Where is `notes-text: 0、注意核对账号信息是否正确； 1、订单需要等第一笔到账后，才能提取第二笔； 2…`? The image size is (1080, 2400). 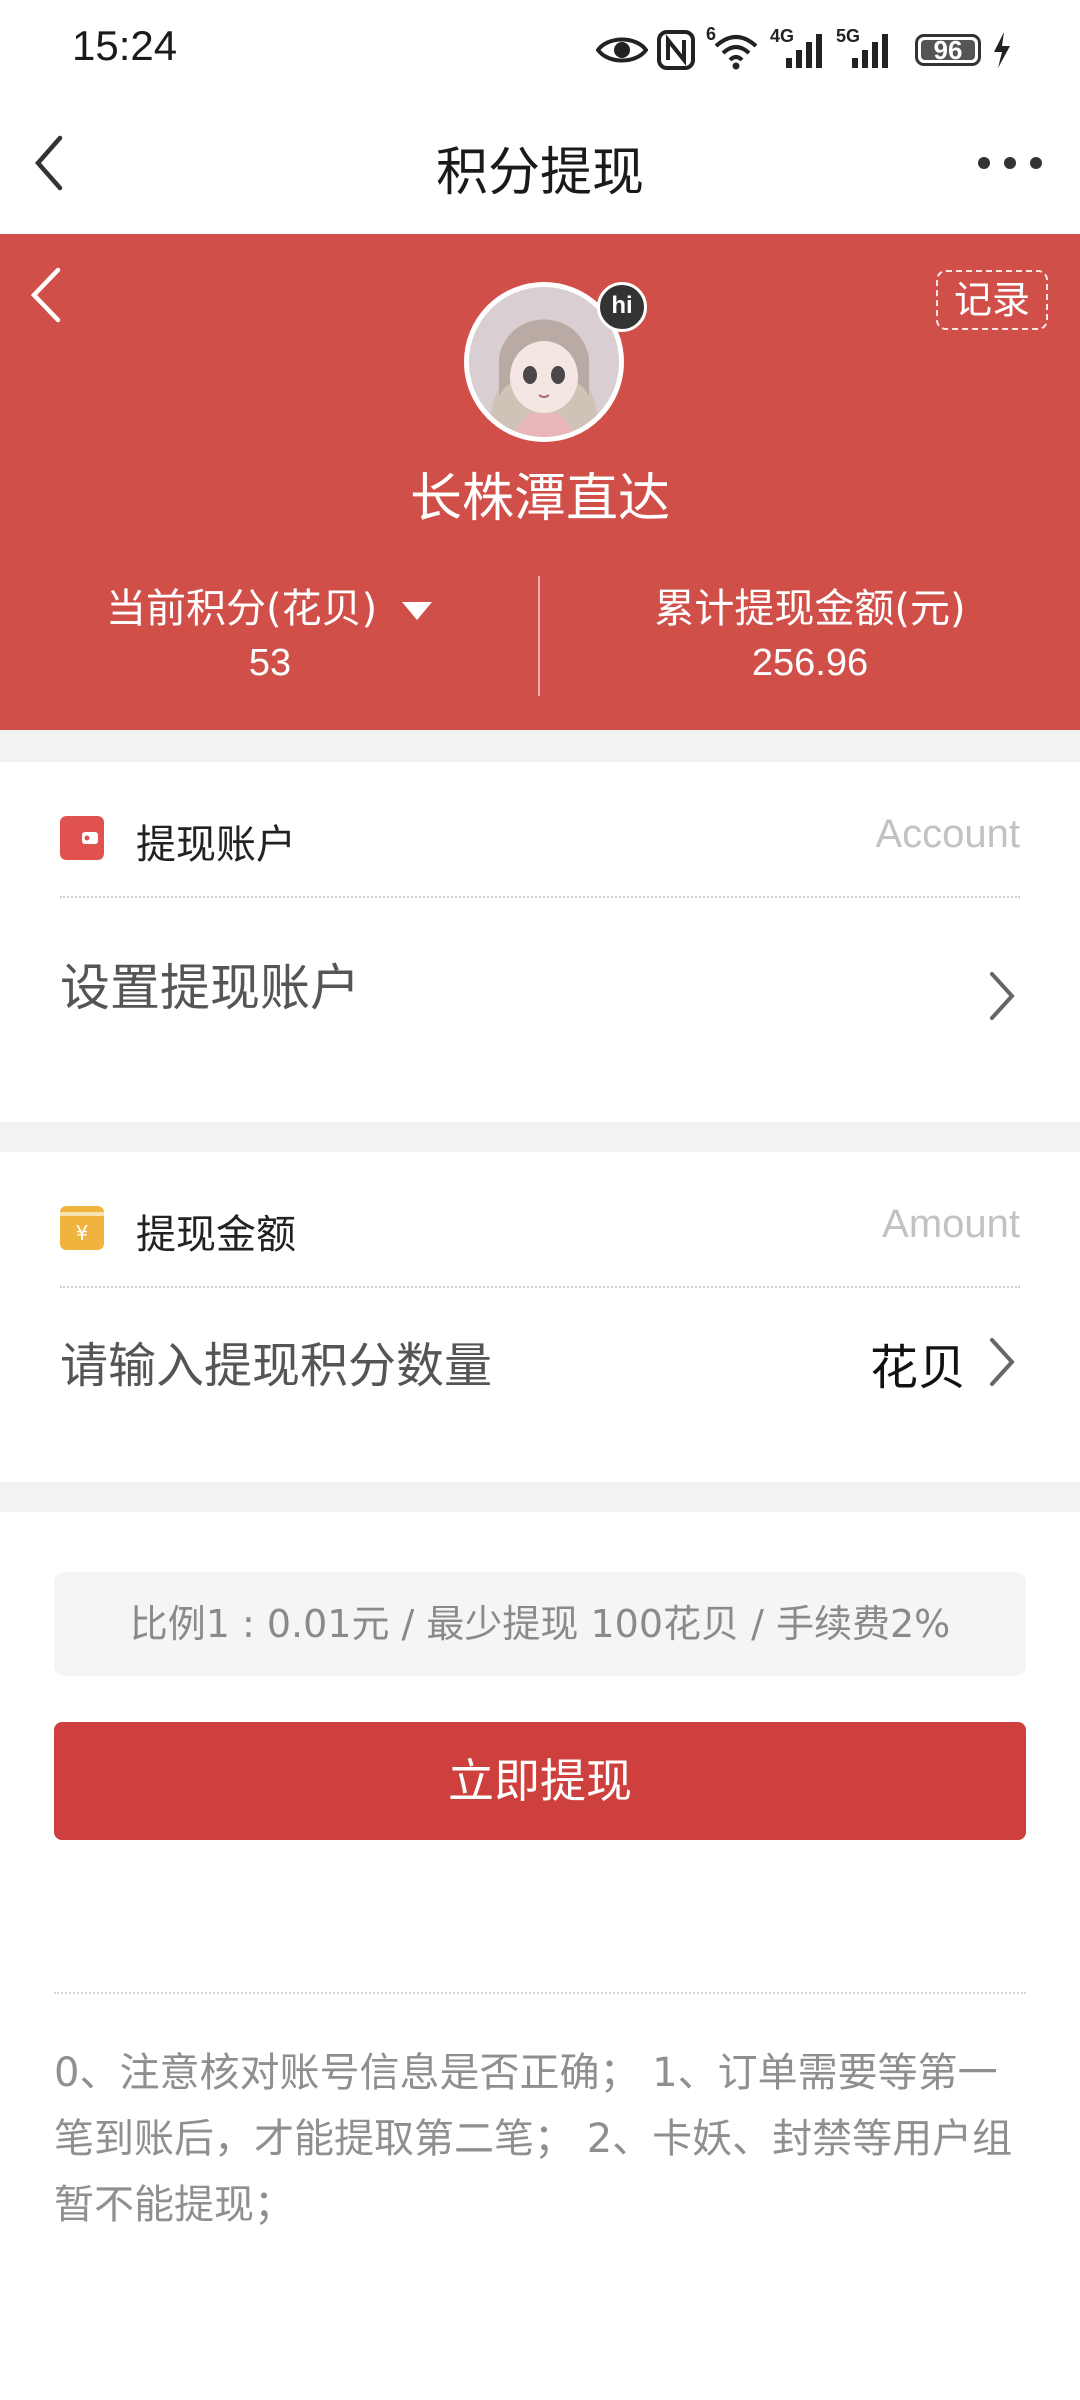 notes-text: 0、注意核对账号信息是否正确； 1、订单需要等第一笔到账后，才能提取第二笔； 2… is located at coordinates (533, 2139).